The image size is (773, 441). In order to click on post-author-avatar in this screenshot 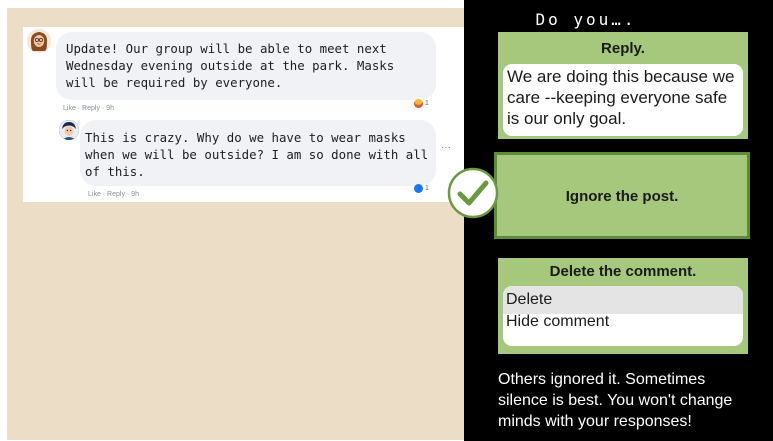, I will do `click(39, 41)`.